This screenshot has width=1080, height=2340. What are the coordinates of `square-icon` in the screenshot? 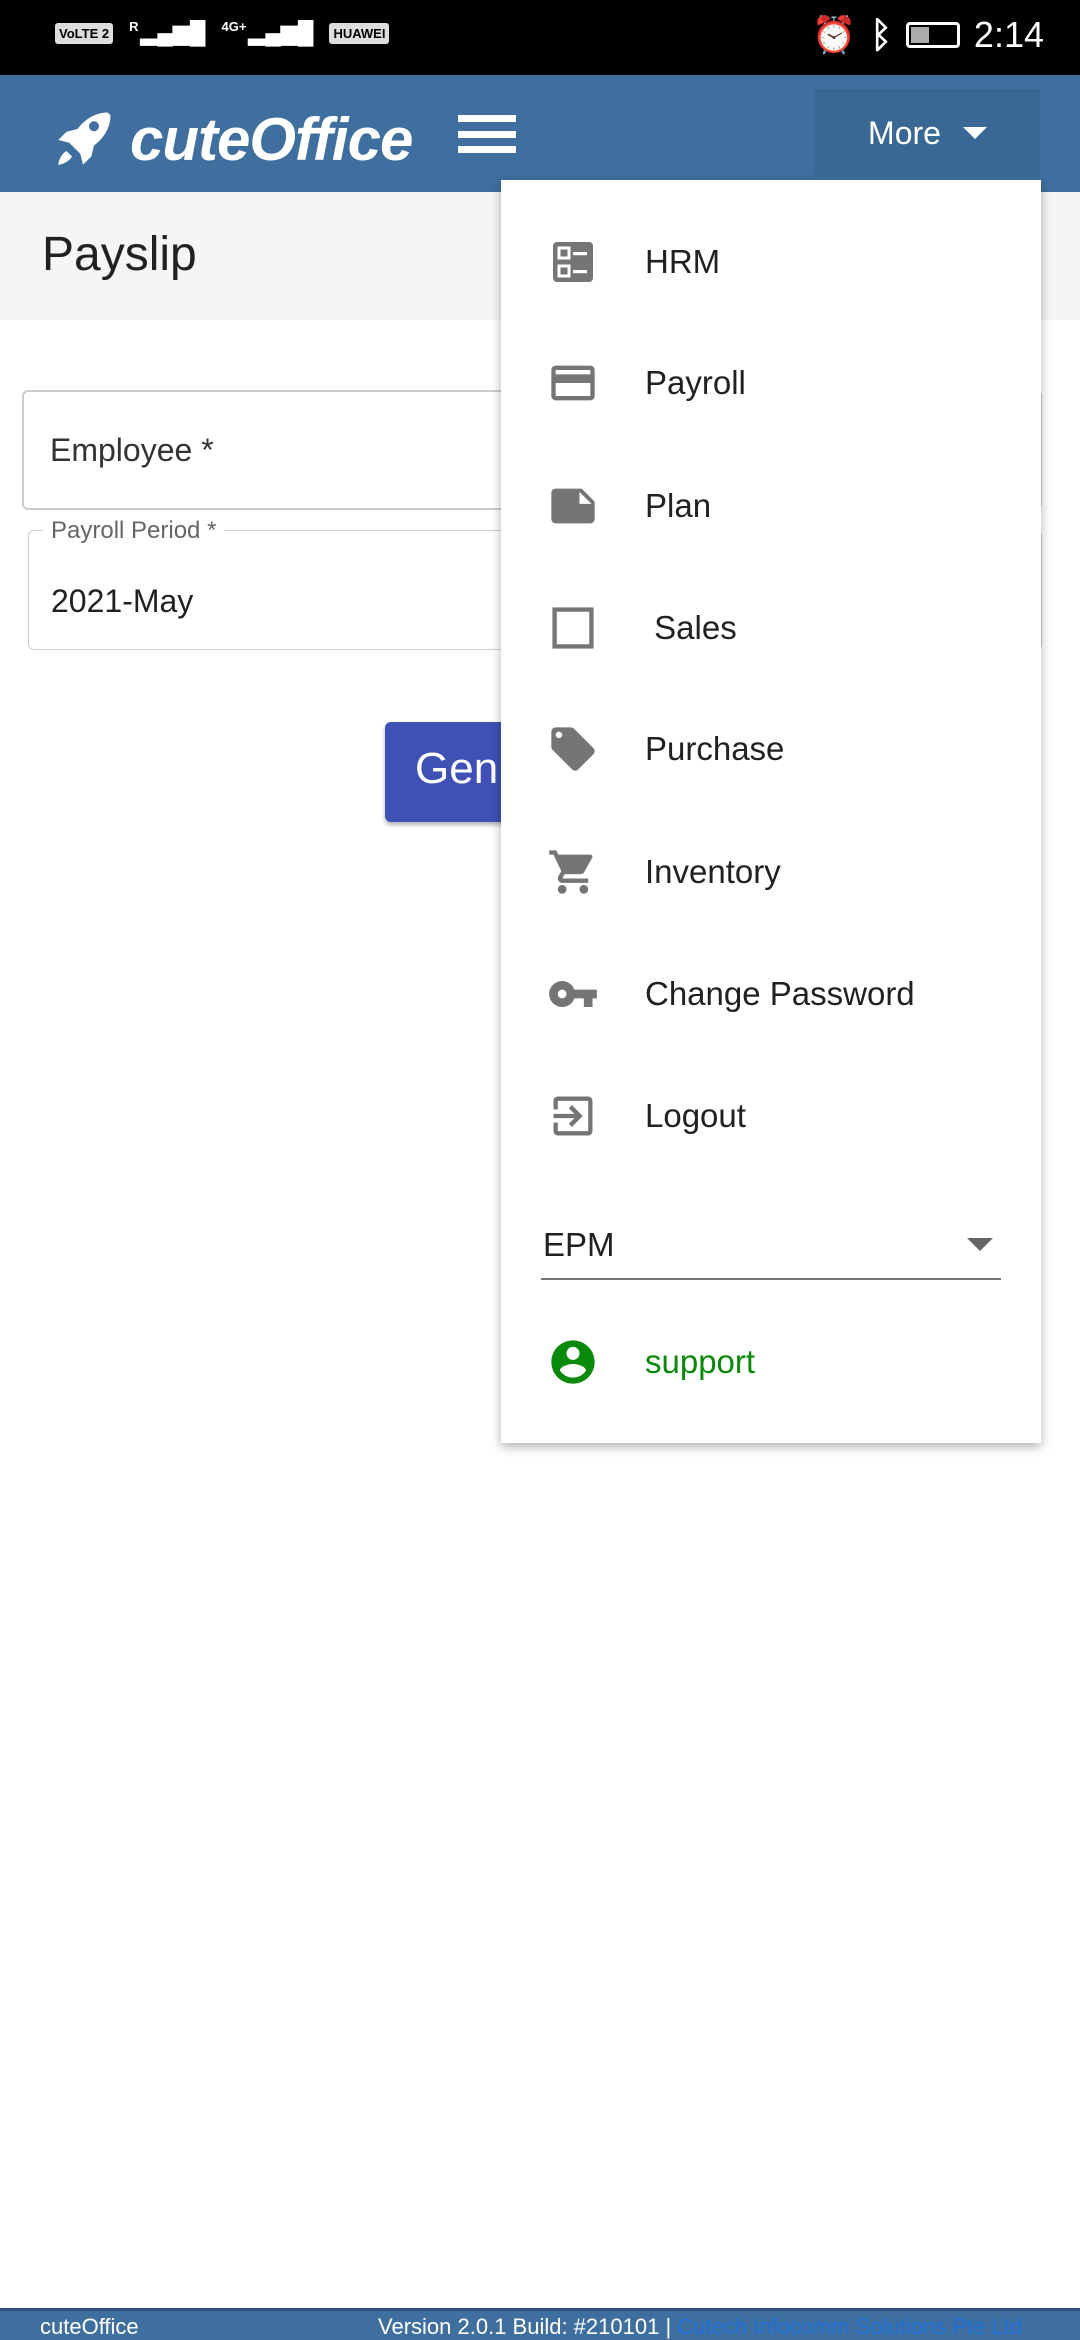 It's located at (573, 628).